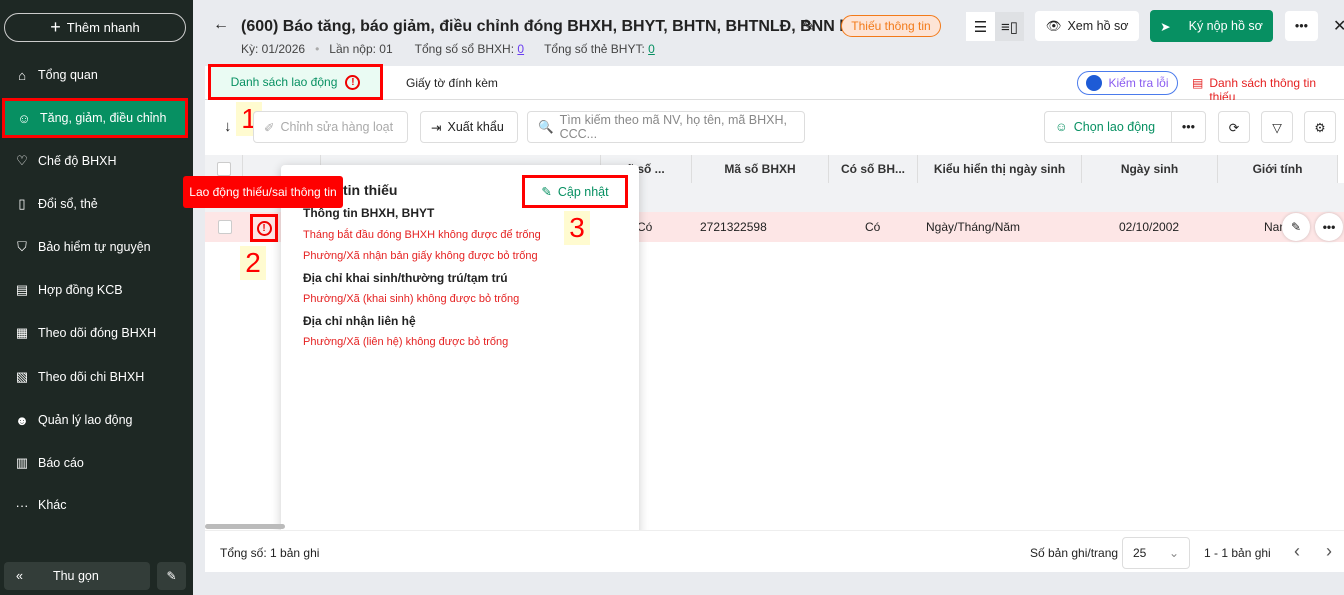 This screenshot has height=595, width=1344. Describe the element at coordinates (452, 83) in the screenshot. I see `tab-attachments: Giấy tờ đính kèm` at that location.